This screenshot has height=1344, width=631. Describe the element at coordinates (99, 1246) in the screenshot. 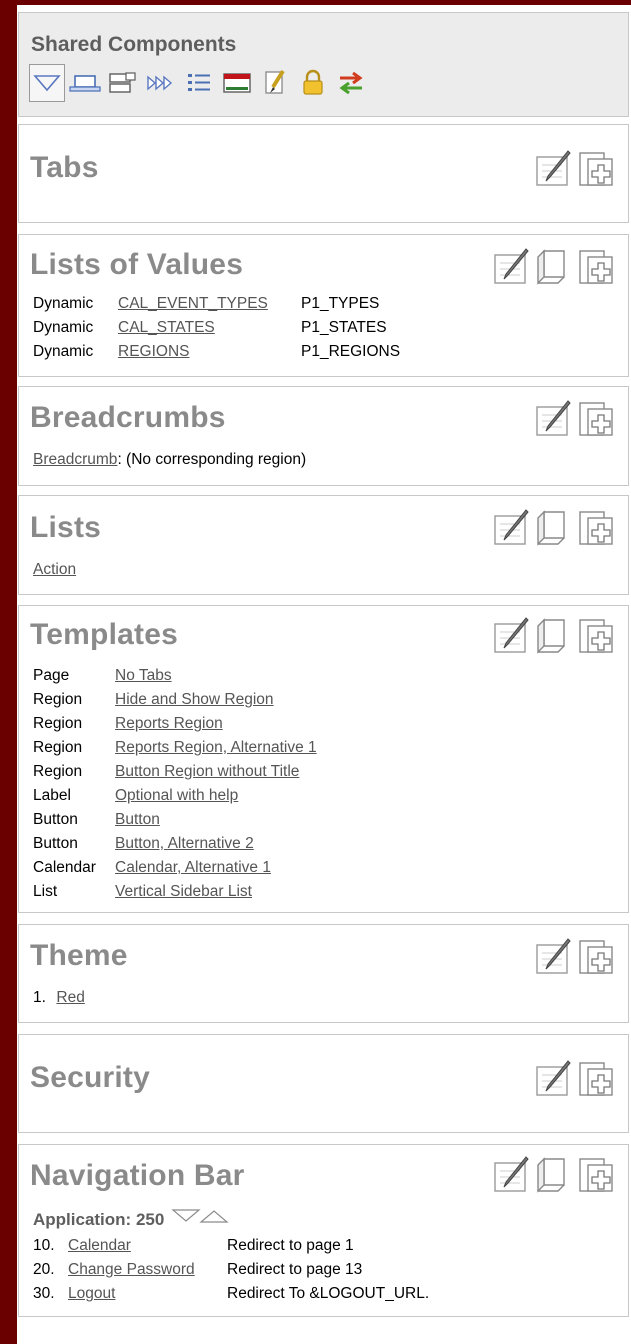

I see `entry-link: Calendar` at that location.